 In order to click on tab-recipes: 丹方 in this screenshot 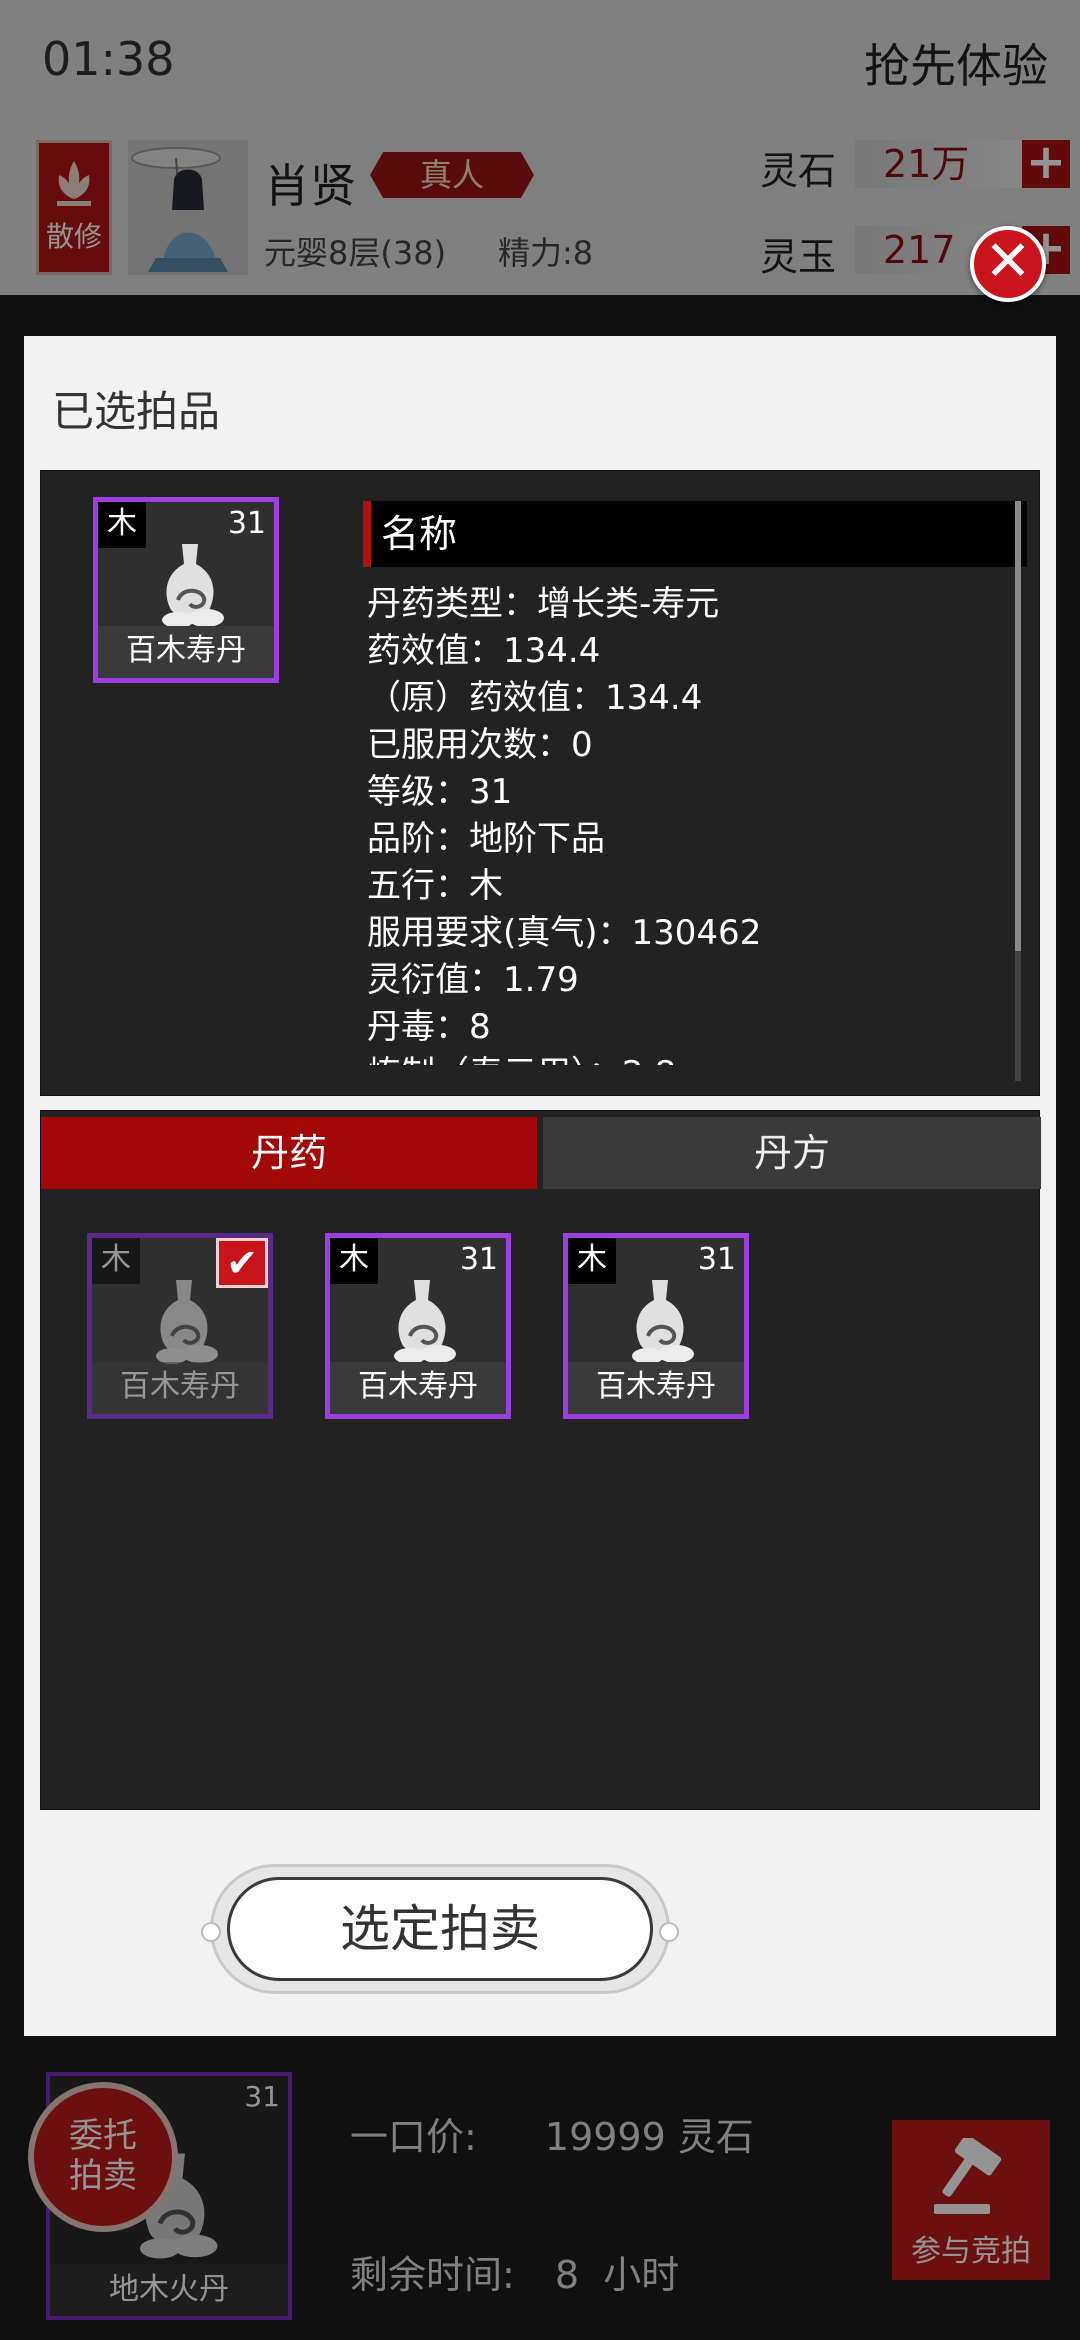, I will do `click(792, 1153)`.